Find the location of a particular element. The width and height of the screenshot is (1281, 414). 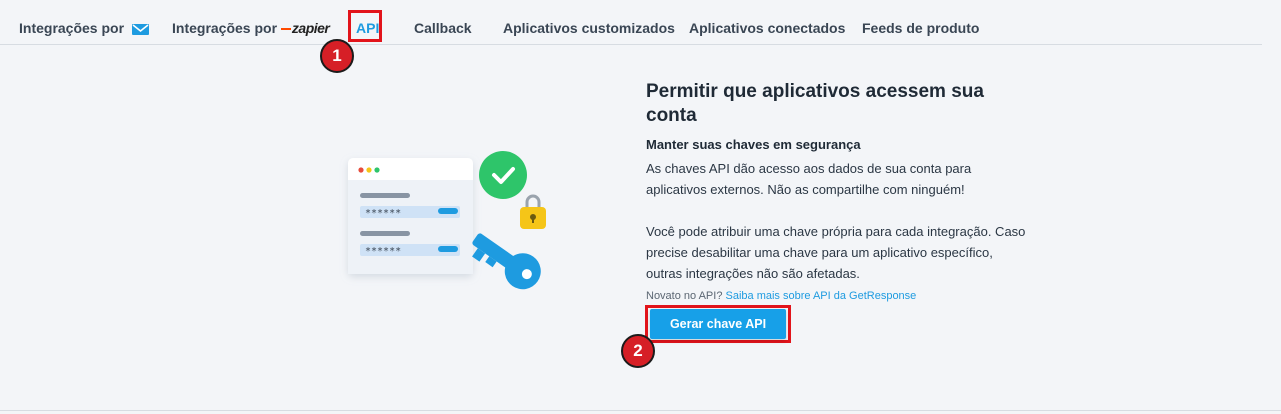

api-tab-highlight is located at coordinates (365, 26).